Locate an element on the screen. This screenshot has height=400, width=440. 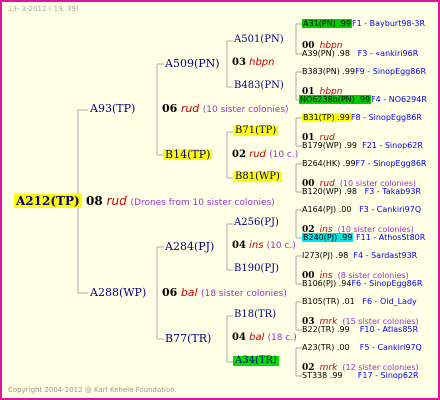
gen4-queen-5: A256(PJ) is located at coordinates (256, 222).